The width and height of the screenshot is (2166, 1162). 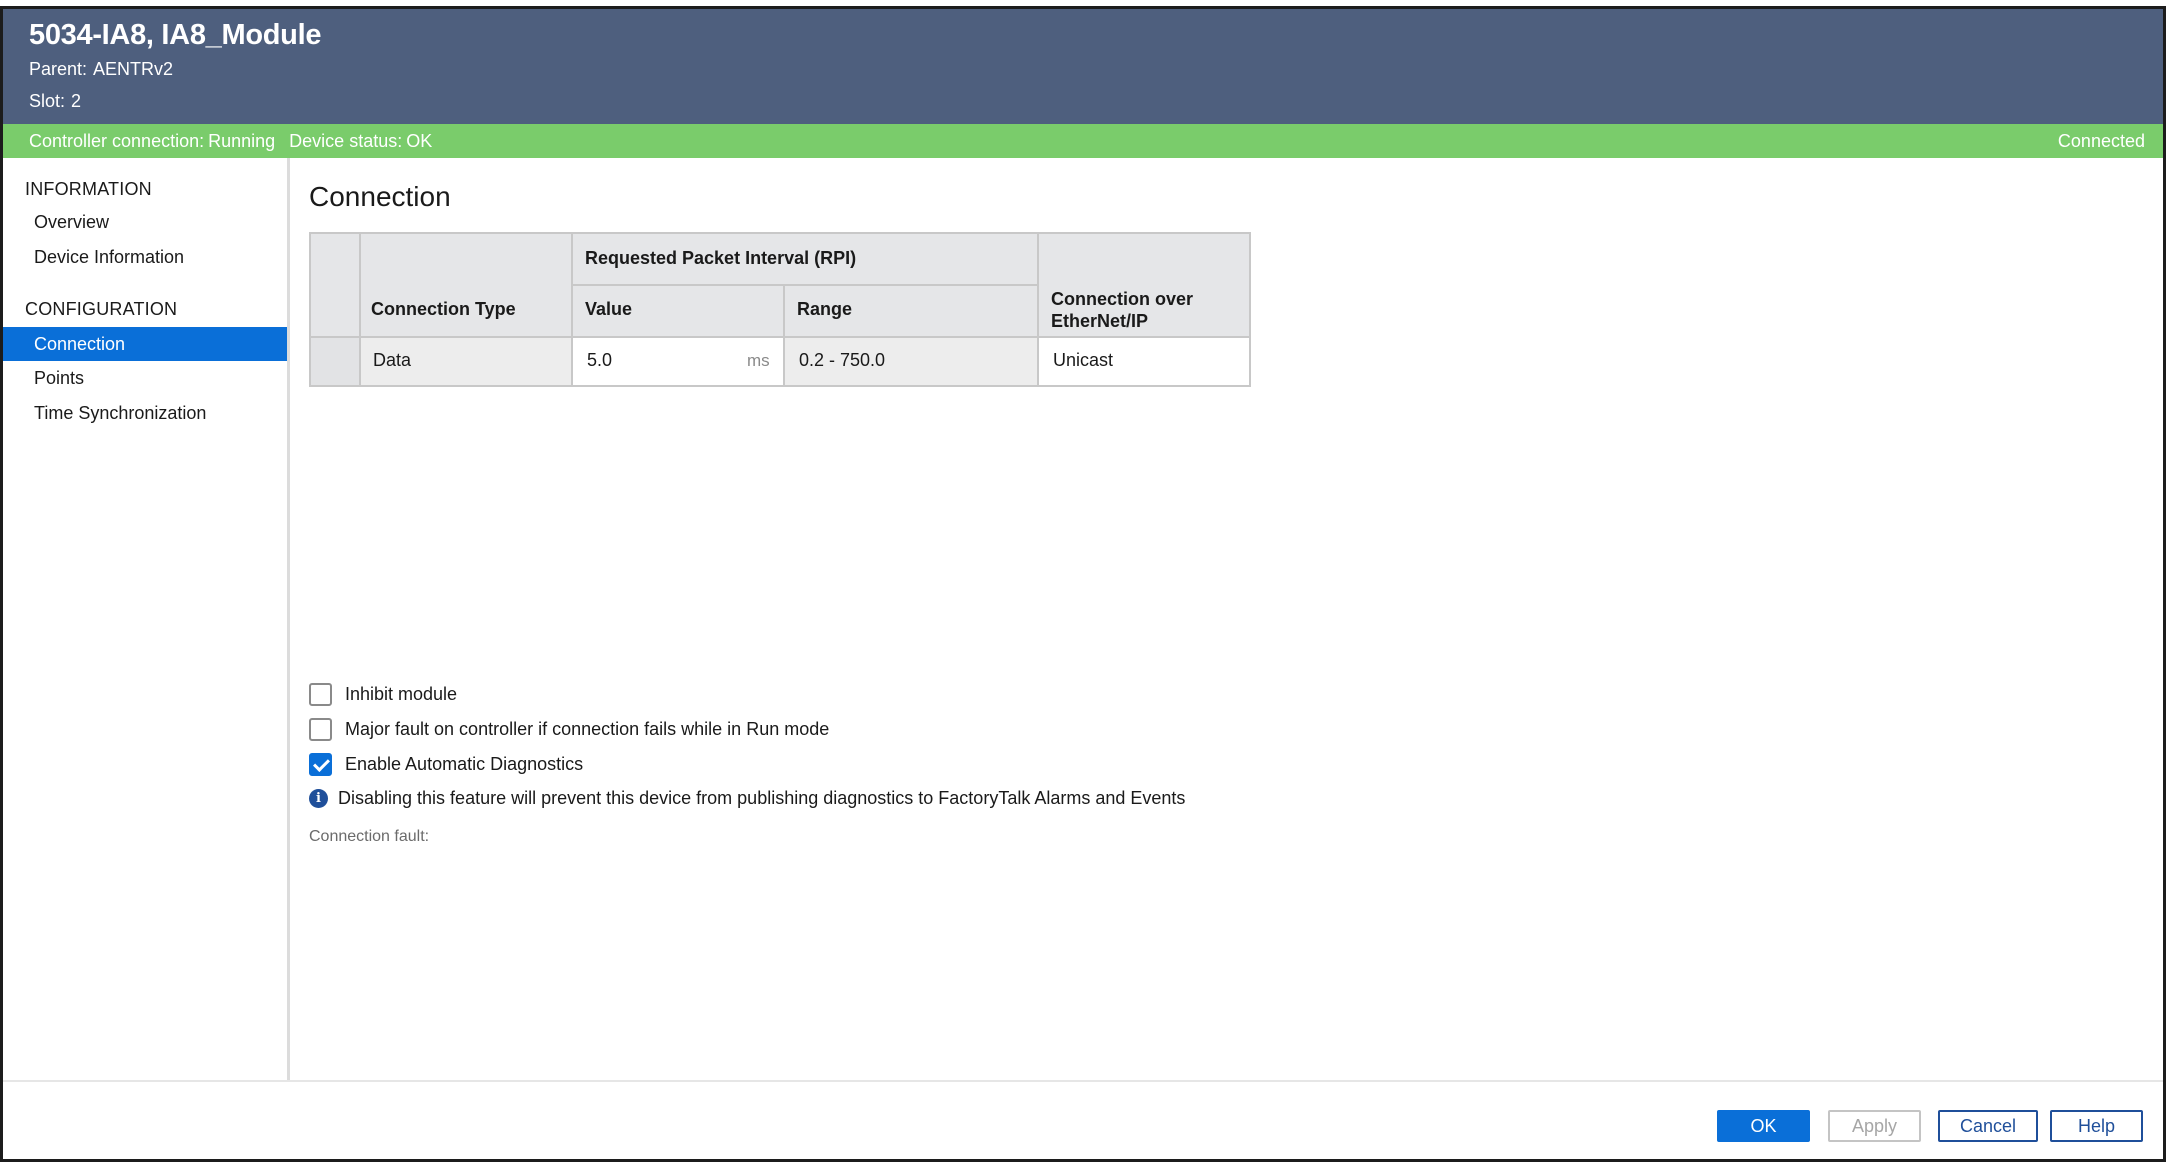 What do you see at coordinates (145, 413) in the screenshot?
I see `sidebar-item-time-synchronization: Time Synchronization` at bounding box center [145, 413].